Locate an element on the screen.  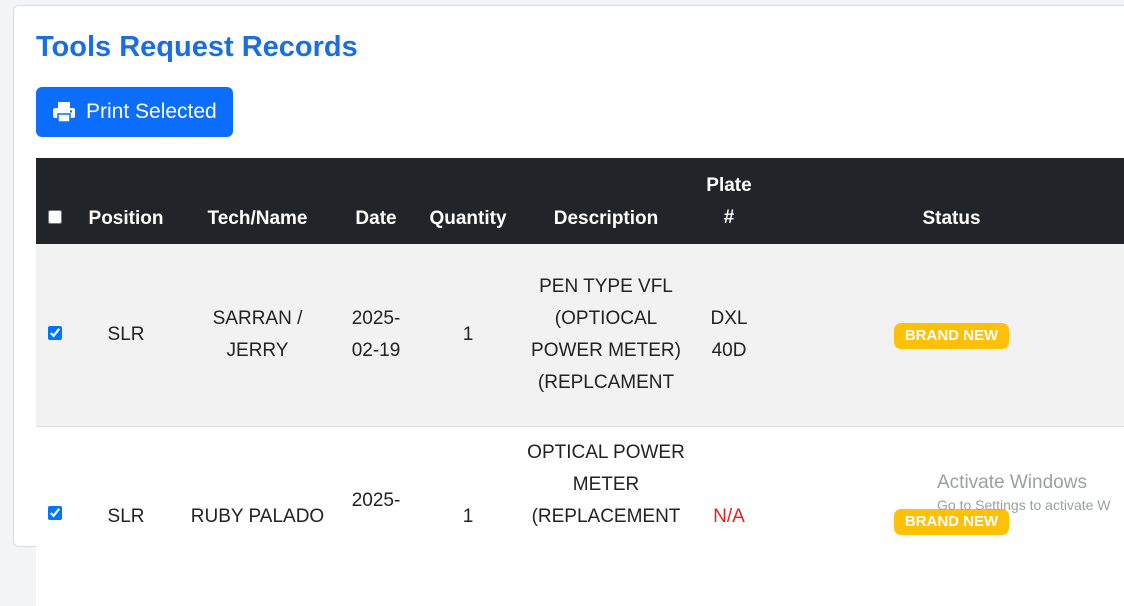
header-plate-line2: # is located at coordinates (729, 217).